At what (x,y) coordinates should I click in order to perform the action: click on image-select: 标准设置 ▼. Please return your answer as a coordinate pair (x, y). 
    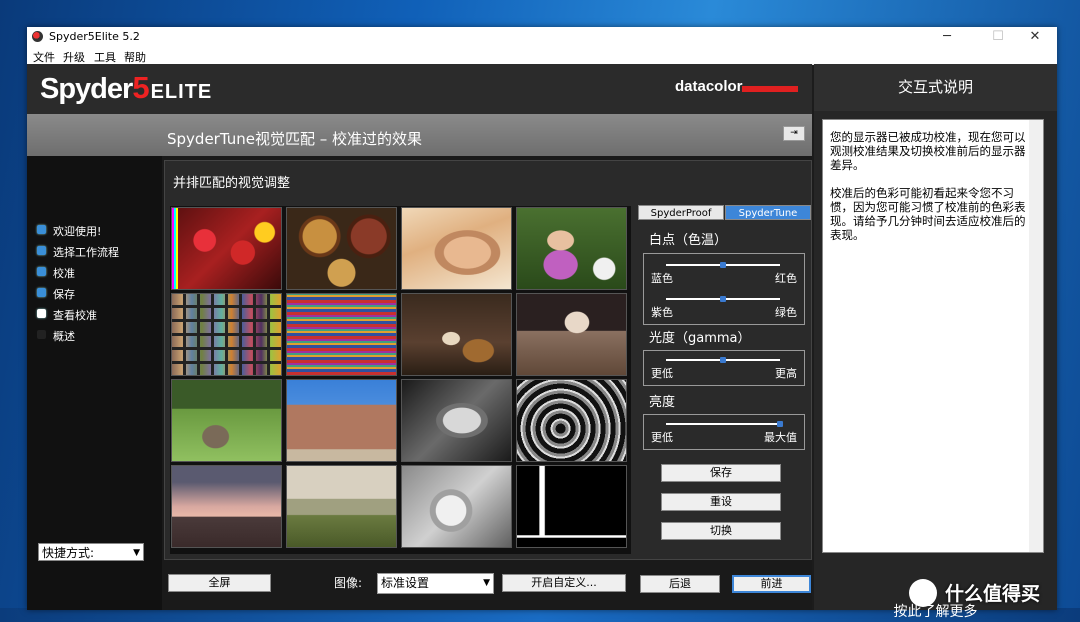
    Looking at the image, I should click on (435, 583).